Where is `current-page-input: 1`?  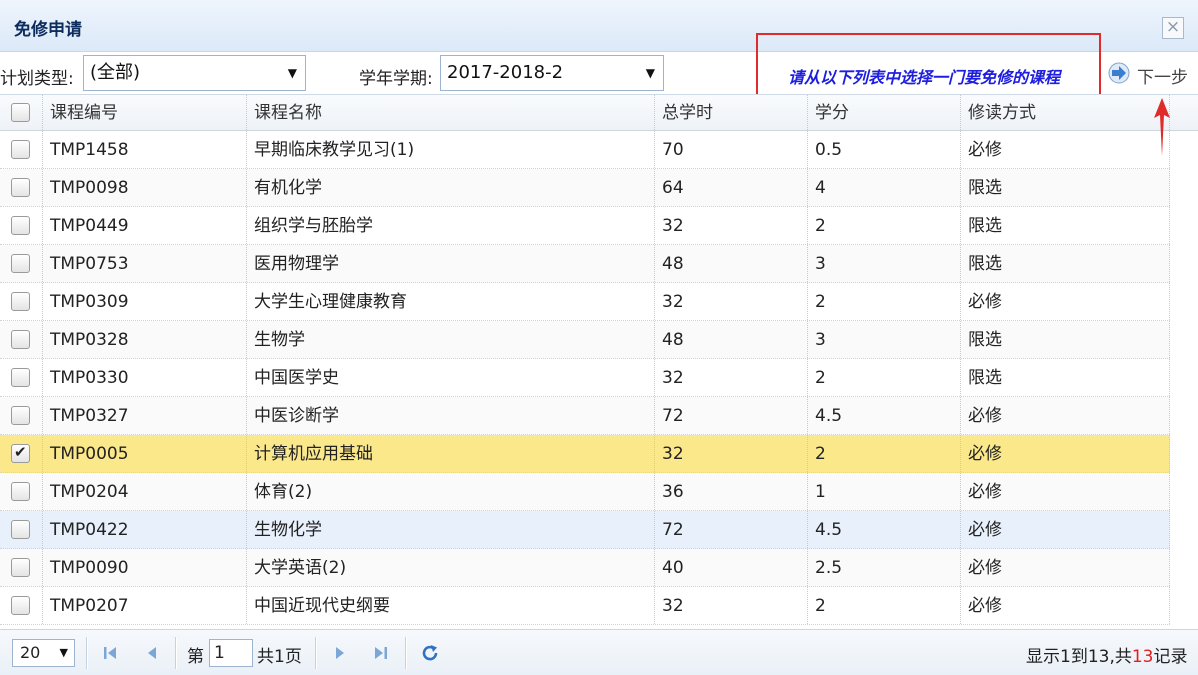
current-page-input: 1 is located at coordinates (231, 653).